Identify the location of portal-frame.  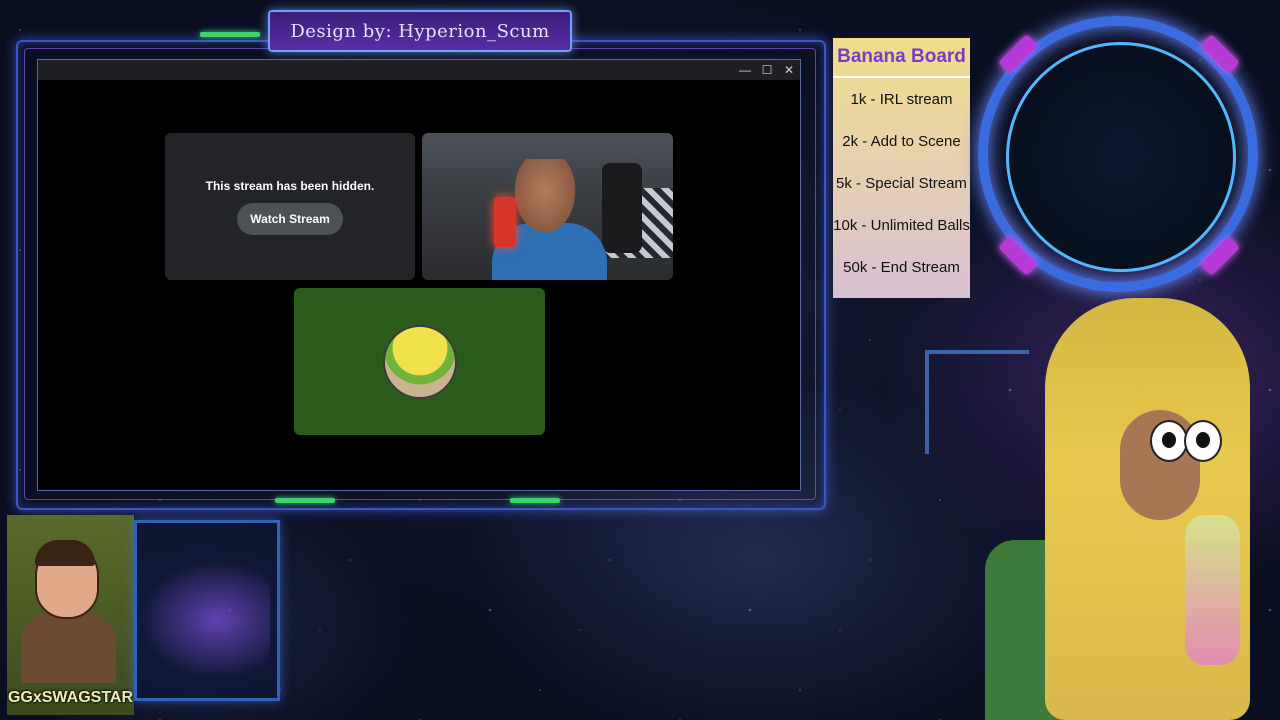
(1118, 154).